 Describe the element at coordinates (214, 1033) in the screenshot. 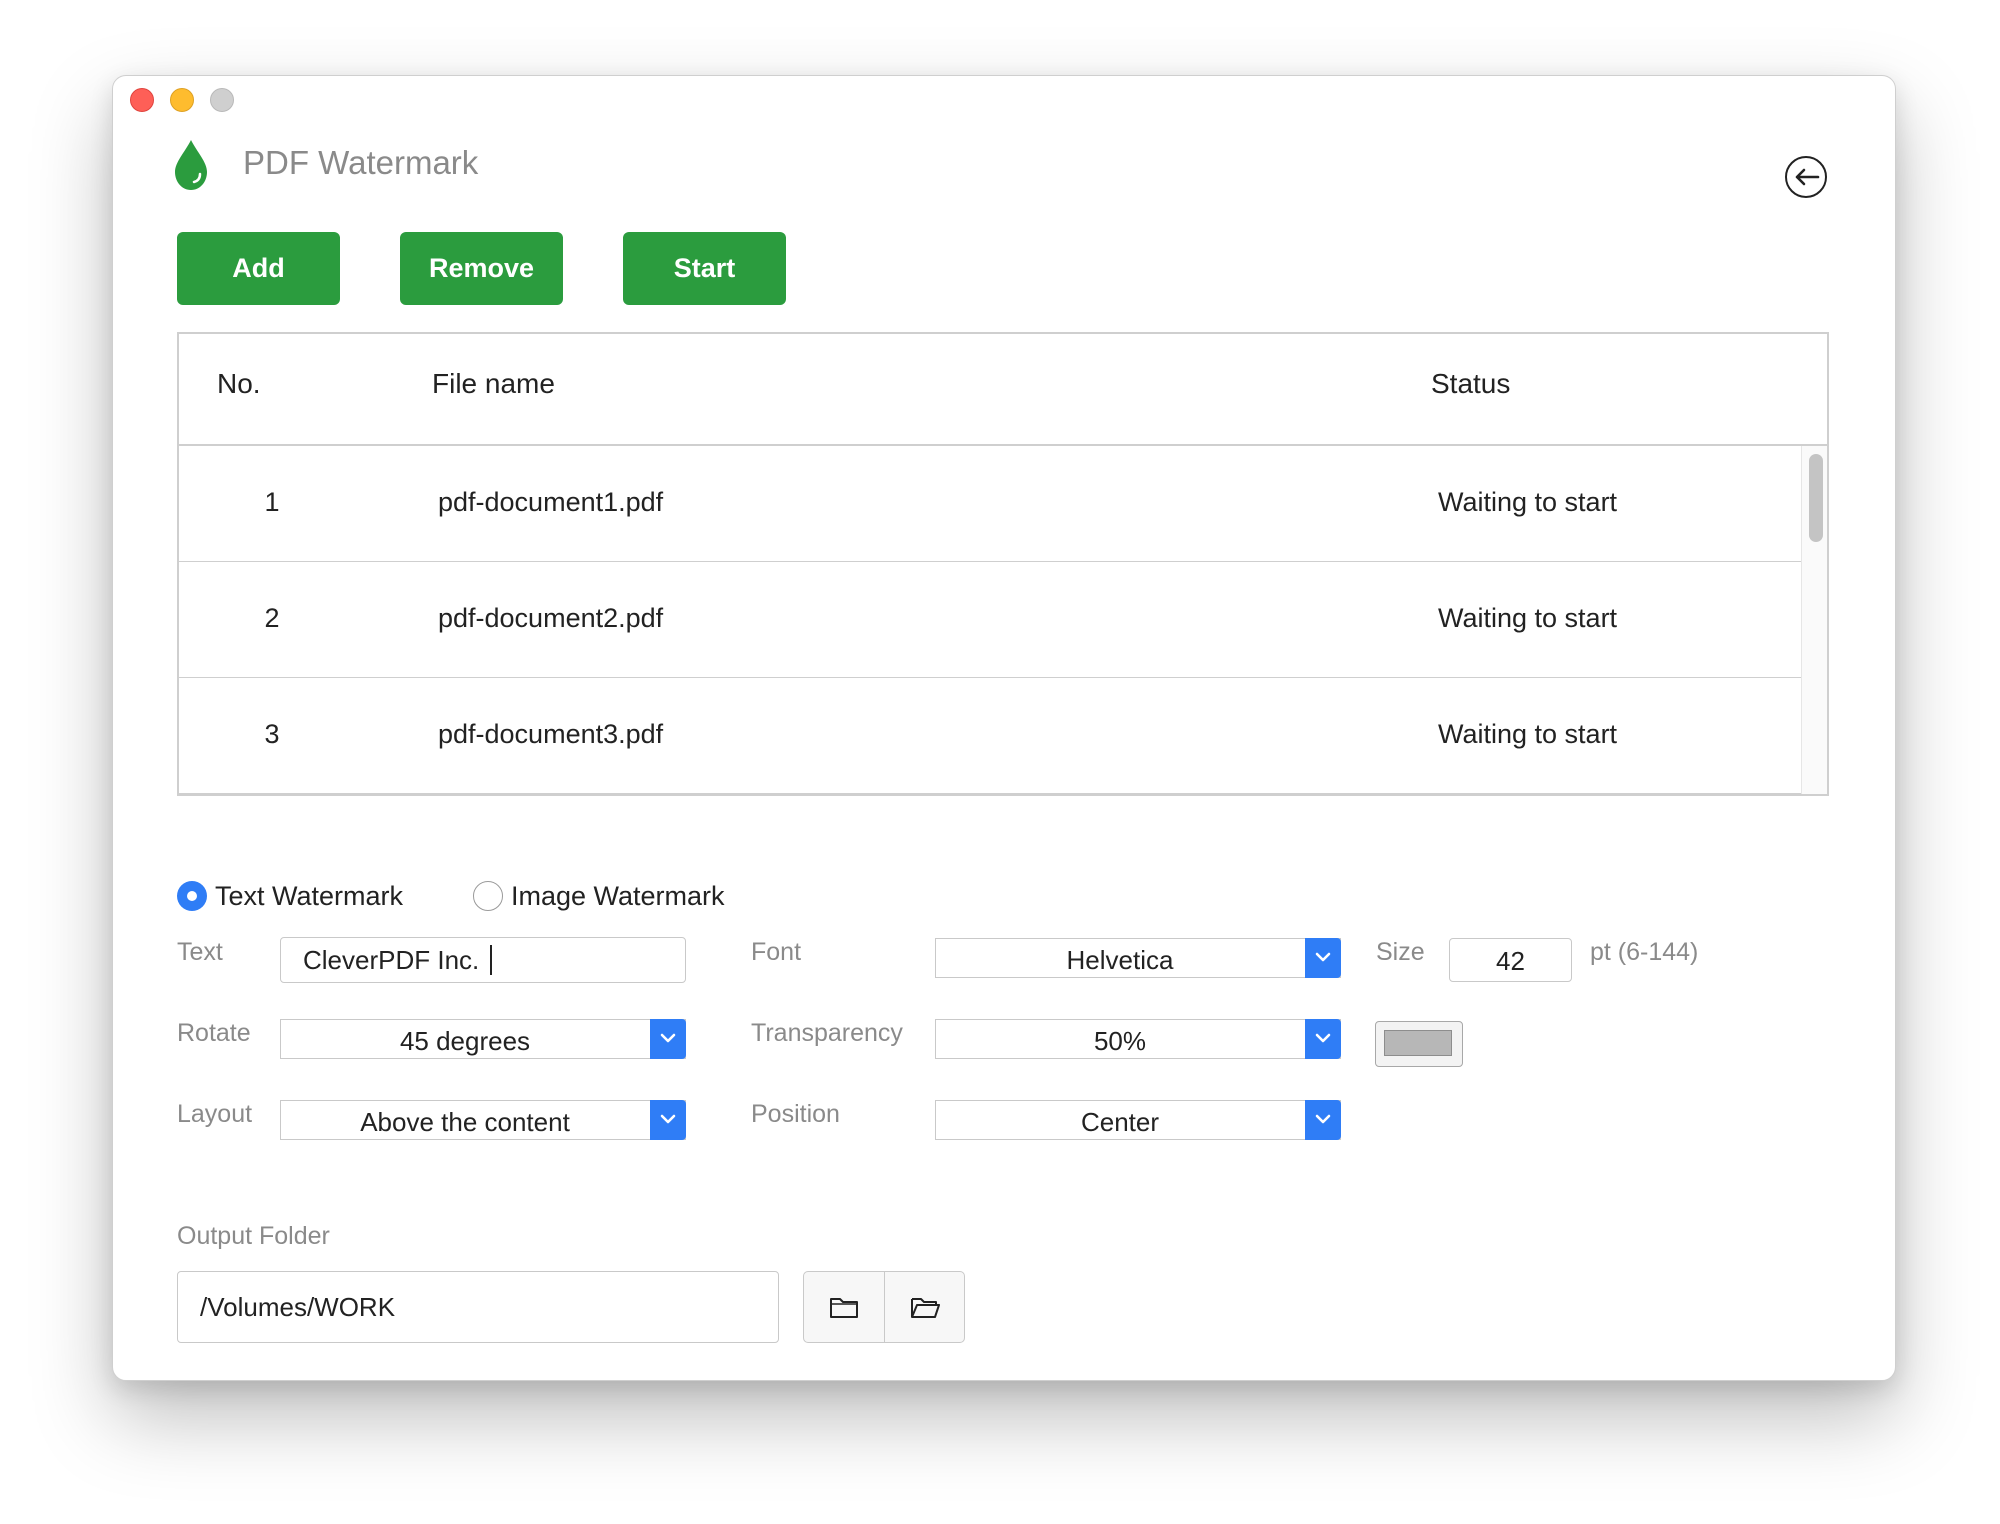

I see `rotate-label: Rotate` at that location.